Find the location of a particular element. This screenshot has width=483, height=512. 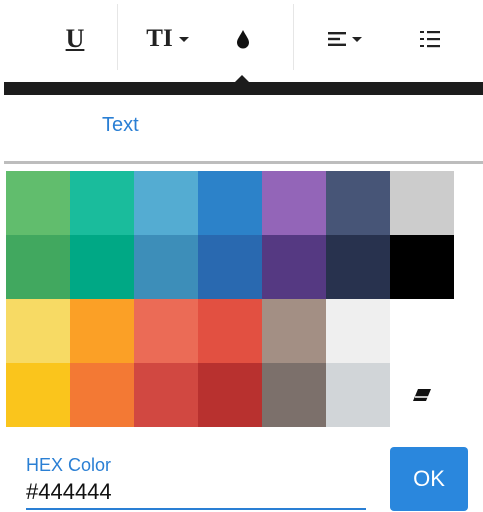

popup-top-bar is located at coordinates (243, 88).